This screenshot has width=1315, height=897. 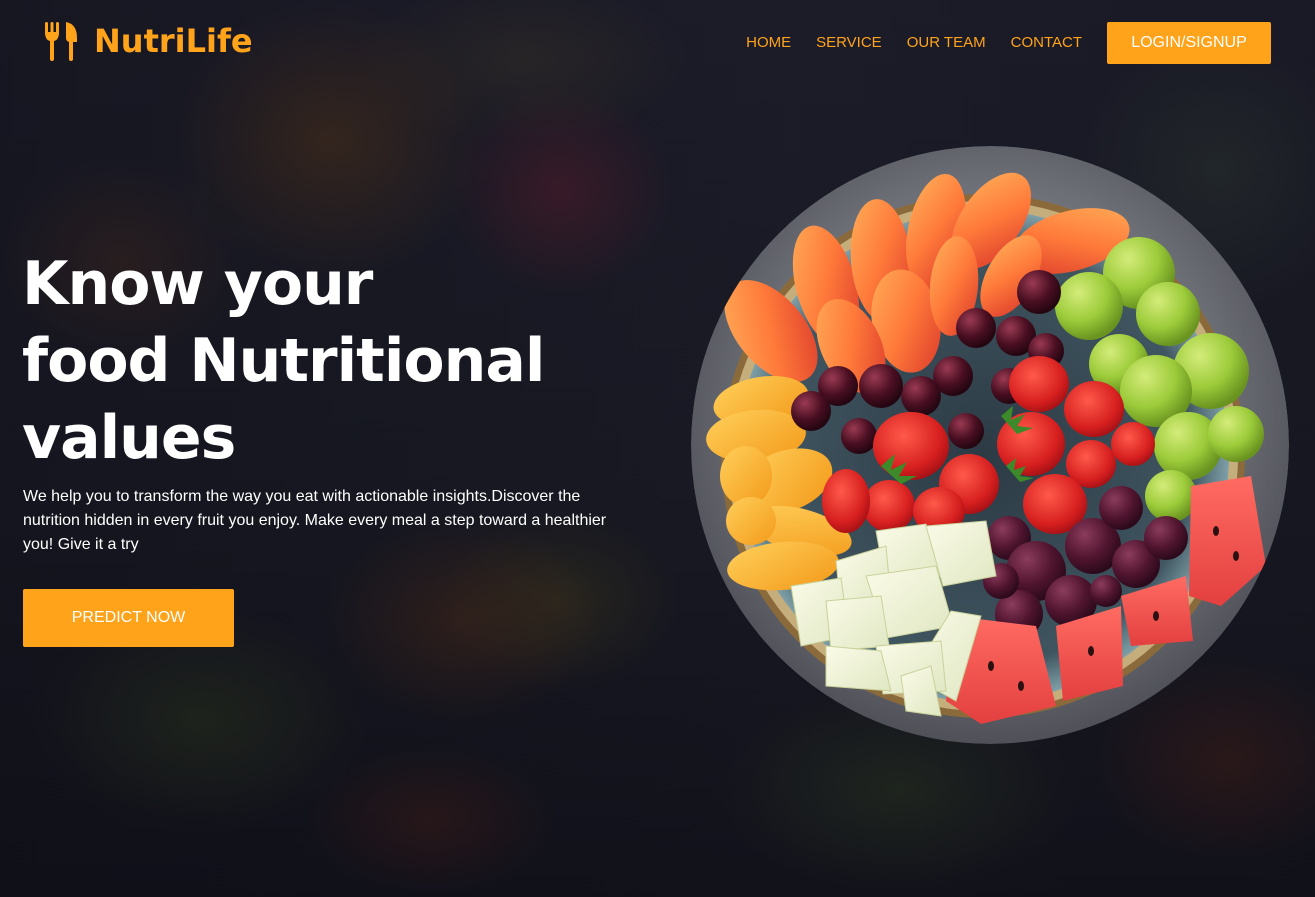 What do you see at coordinates (128, 618) in the screenshot?
I see `predict-now-button: PREDICT NOW` at bounding box center [128, 618].